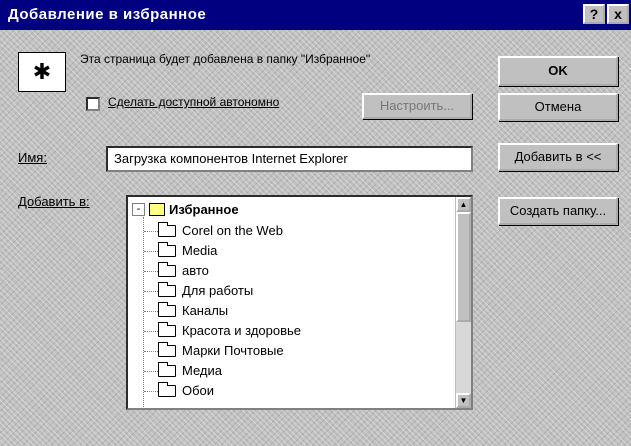  Describe the element at coordinates (157, 210) in the screenshot. I see `favorites-folder-icon` at that location.